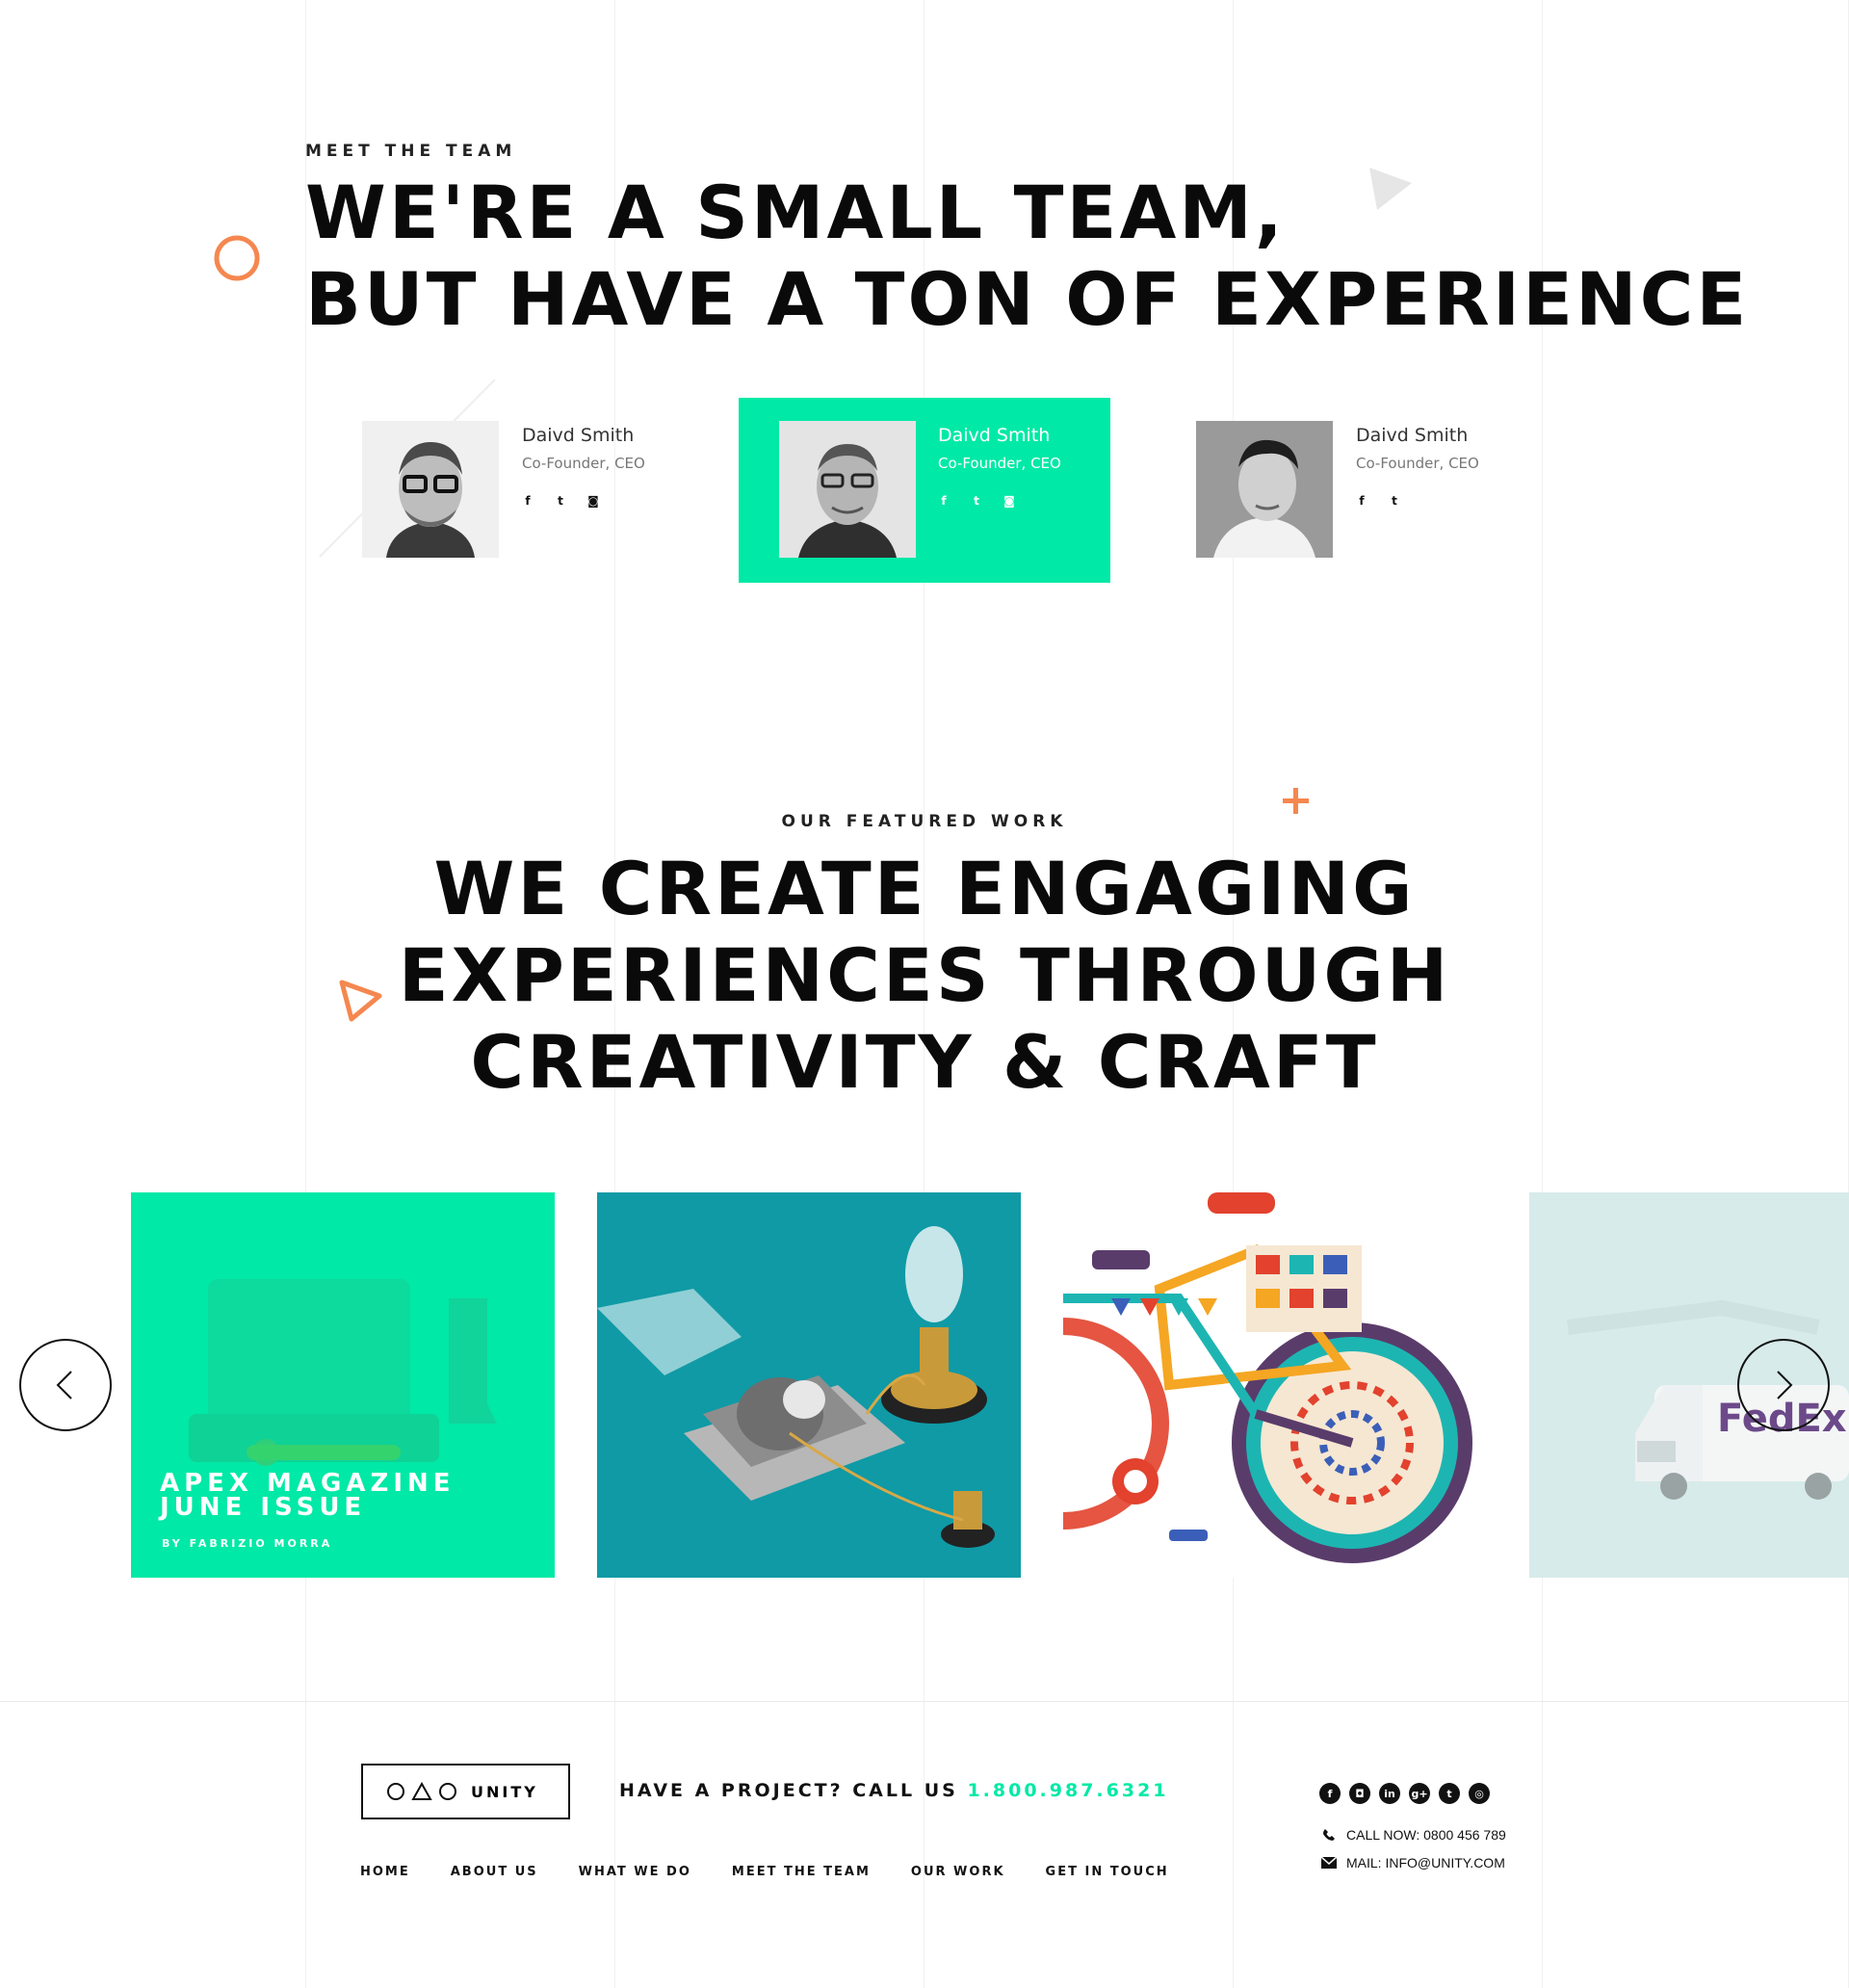 The height and width of the screenshot is (1988, 1849). Describe the element at coordinates (411, 151) in the screenshot. I see `team-eyebrow: MEET THE TEAM` at that location.